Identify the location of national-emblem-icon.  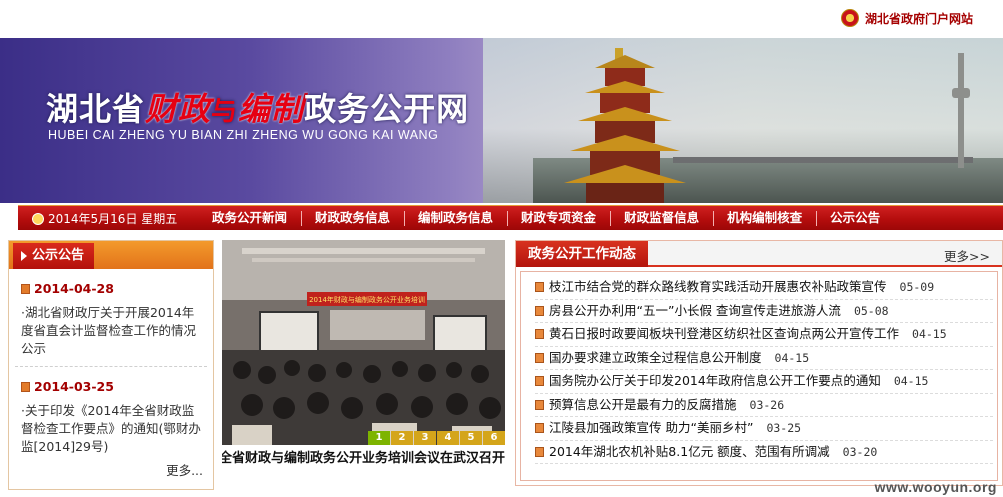
(849, 18).